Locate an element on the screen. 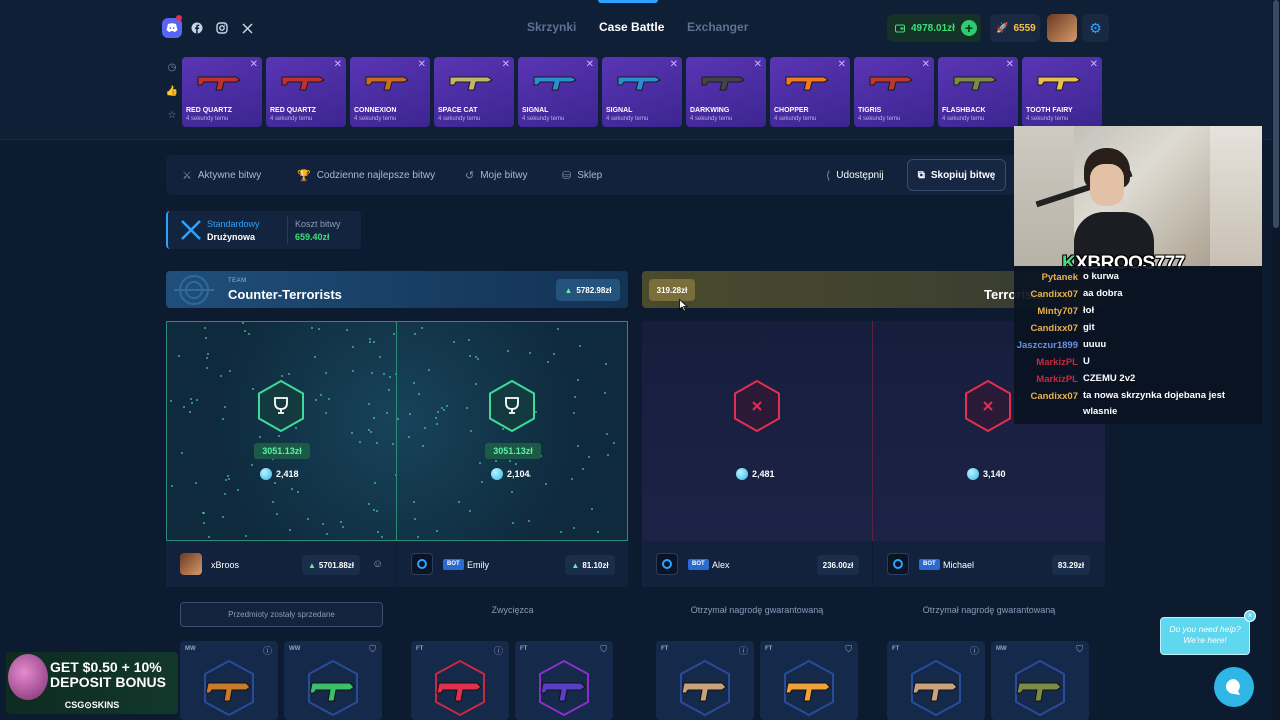 This screenshot has height=720, width=1280. nav-case-battle: Case Battle is located at coordinates (631, 27).